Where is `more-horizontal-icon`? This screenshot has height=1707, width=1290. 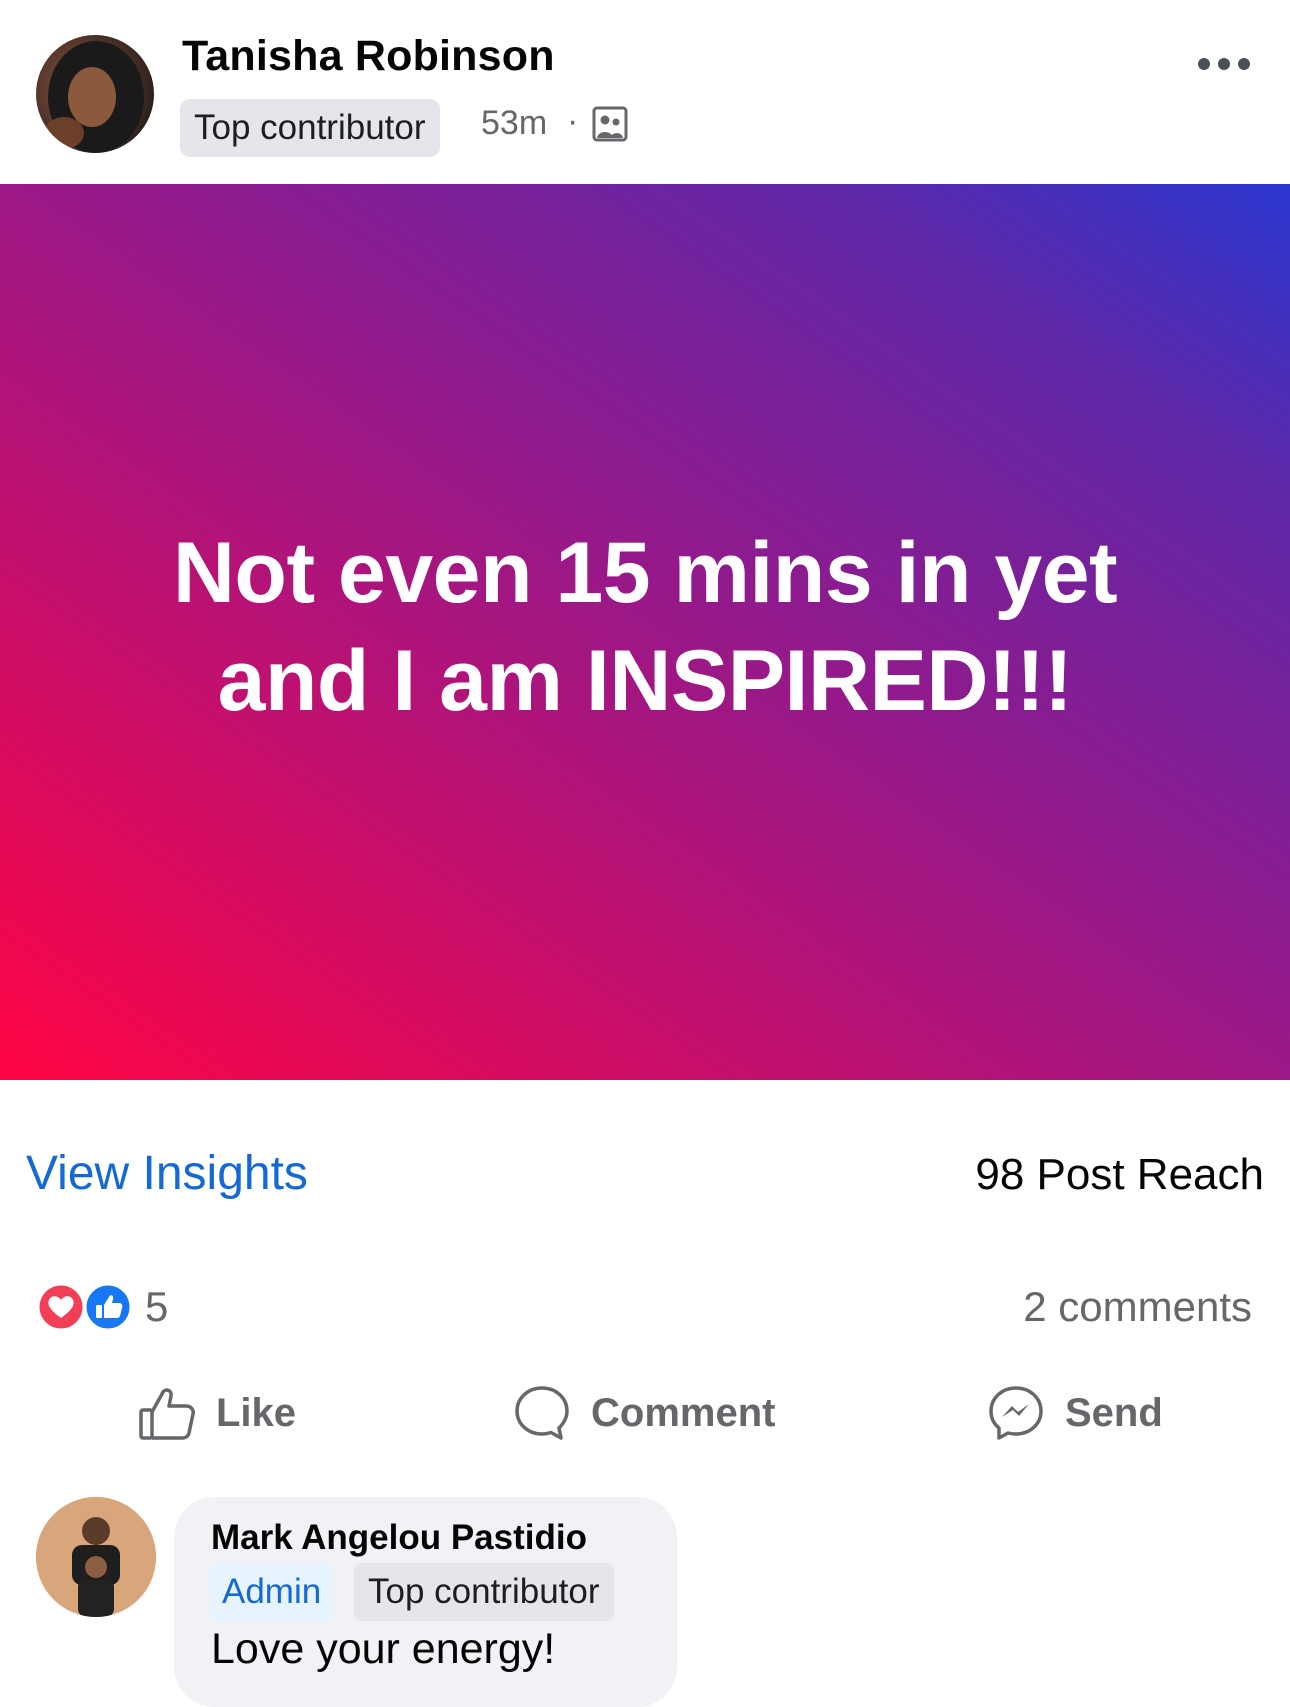
more-horizontal-icon is located at coordinates (1224, 64).